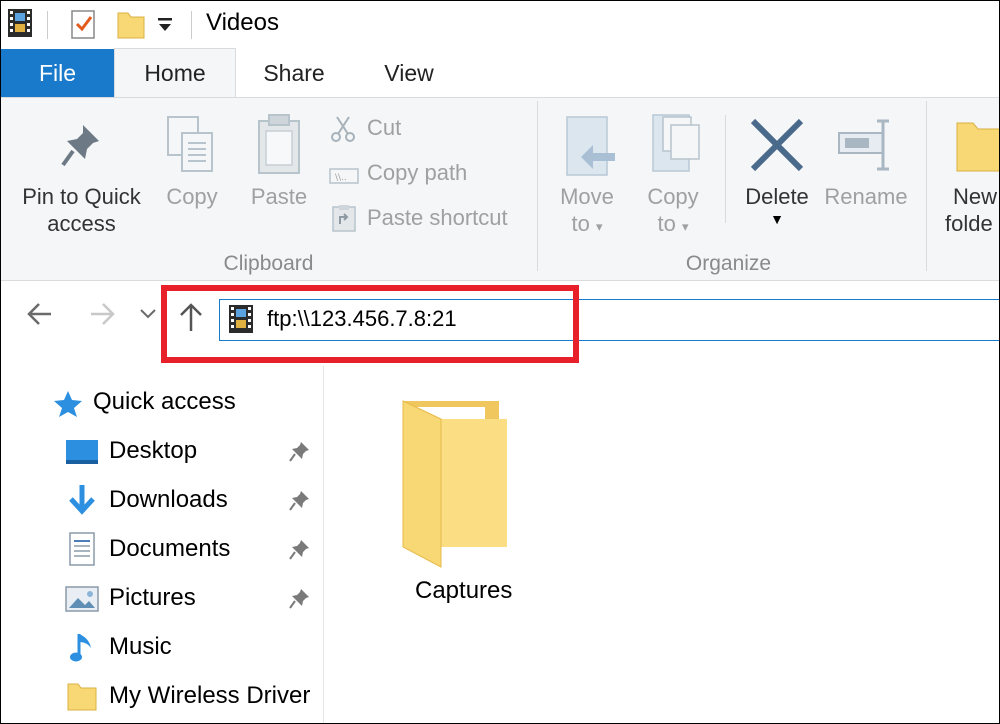  I want to click on rename-button: Rename, so click(866, 166).